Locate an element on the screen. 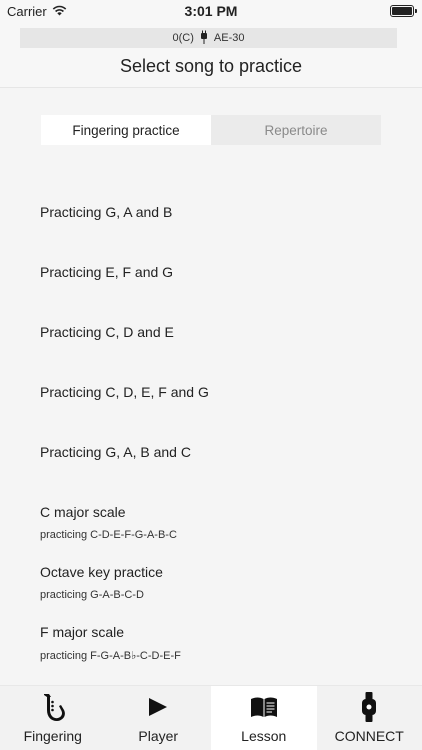  song-item: C major scale practicing C-D-E-F-G-A-B-C is located at coordinates (220, 522).